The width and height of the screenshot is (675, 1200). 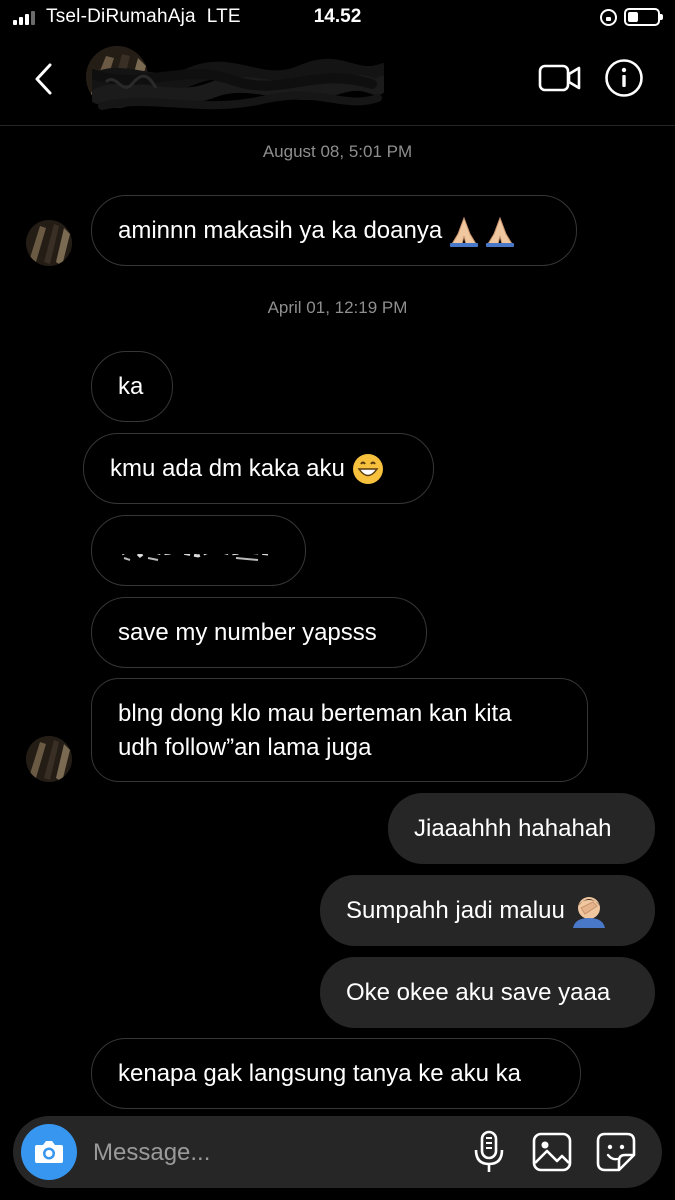 I want to click on status-time: 14.52, so click(x=337, y=16).